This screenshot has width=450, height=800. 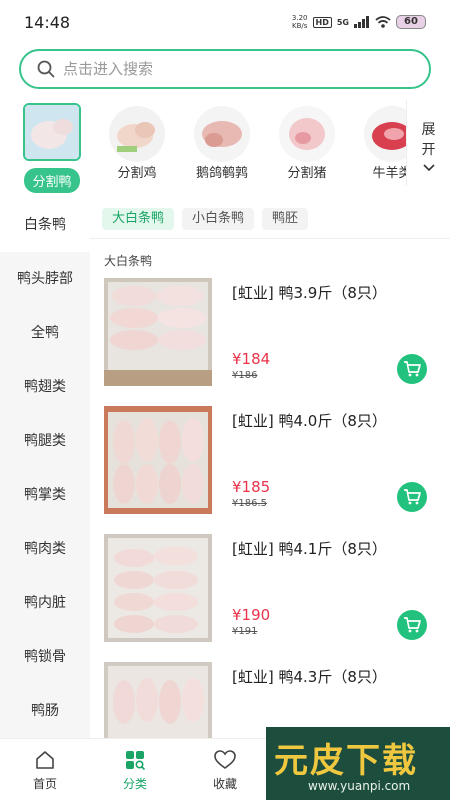 What do you see at coordinates (270, 334) in the screenshot?
I see `product-card: [虹业] 鸭3.9斤（8只） ¥184 ¥186` at bounding box center [270, 334].